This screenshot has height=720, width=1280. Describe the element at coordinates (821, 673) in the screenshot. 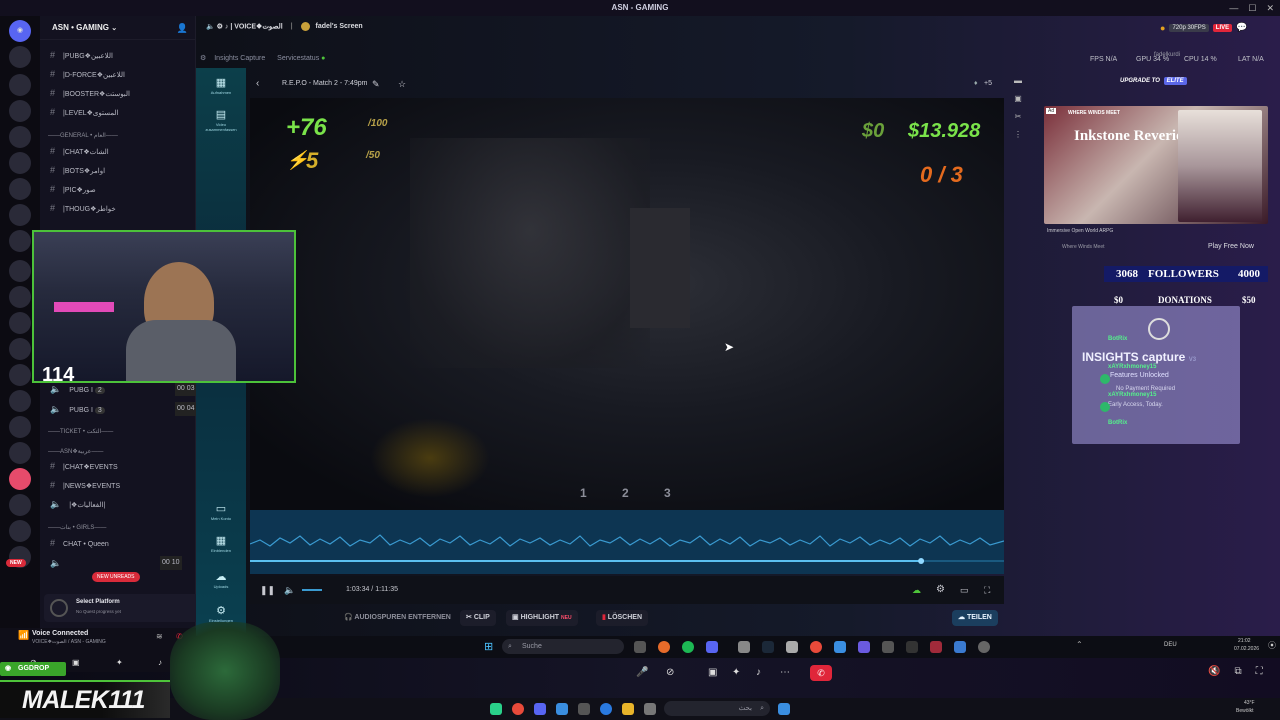

I see `leave-call-button: ✆` at that location.